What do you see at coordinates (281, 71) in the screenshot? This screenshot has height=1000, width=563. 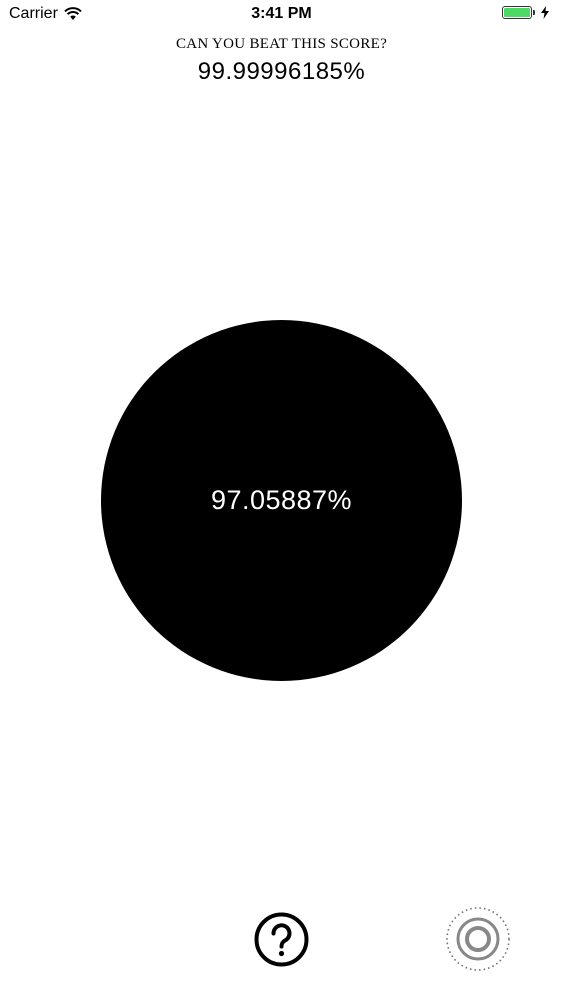 I see `best-score: 99.99996185%` at bounding box center [281, 71].